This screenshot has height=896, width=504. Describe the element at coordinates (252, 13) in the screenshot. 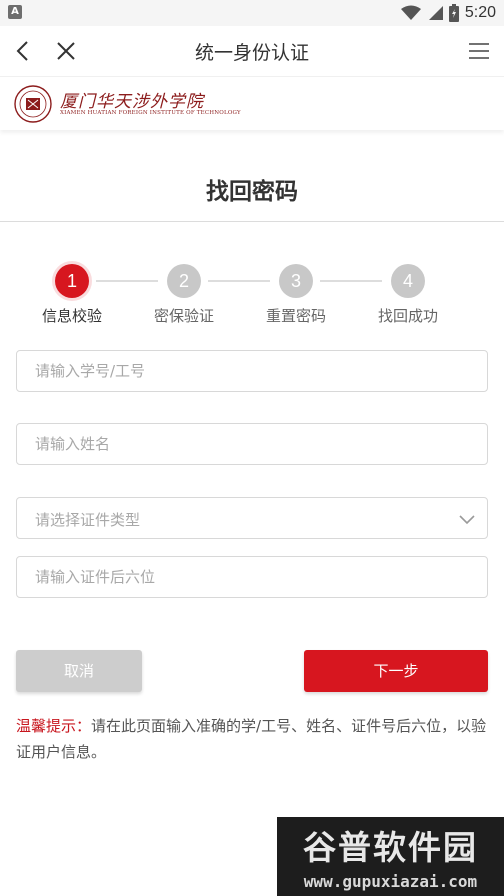

I see `status-bar: A 5:20` at that location.